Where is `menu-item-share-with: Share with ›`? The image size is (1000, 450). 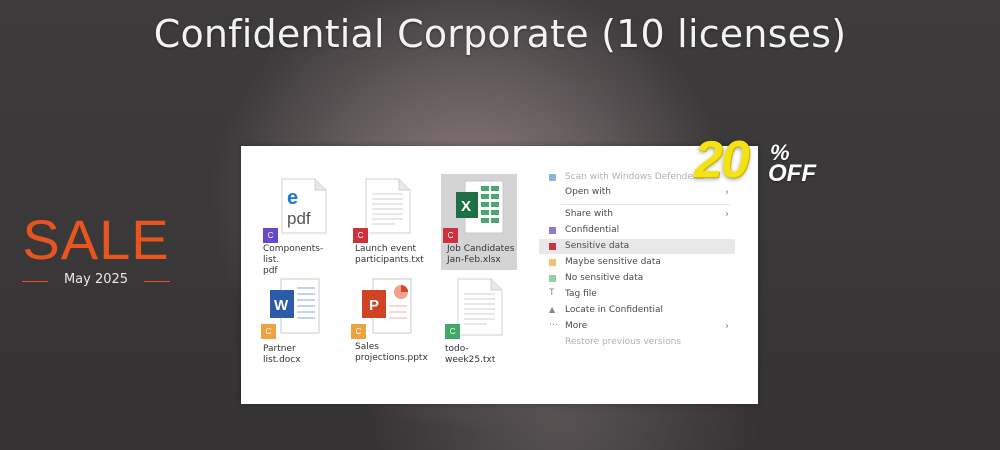 menu-item-share-with: Share with › is located at coordinates (637, 214).